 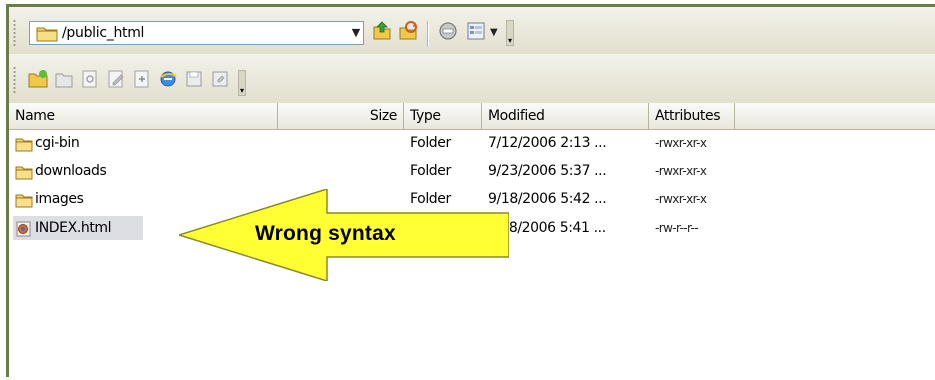 What do you see at coordinates (38, 79) in the screenshot?
I see `new-folder-icon` at bounding box center [38, 79].